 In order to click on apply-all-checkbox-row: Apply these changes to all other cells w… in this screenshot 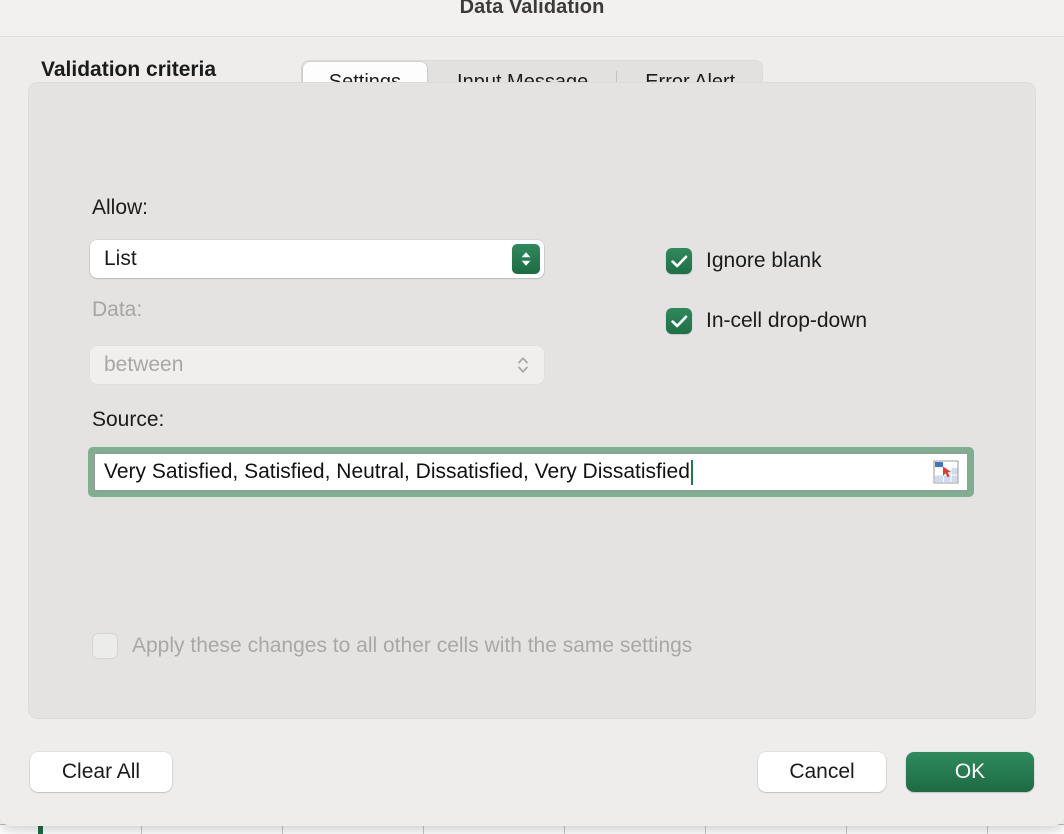, I will do `click(392, 646)`.